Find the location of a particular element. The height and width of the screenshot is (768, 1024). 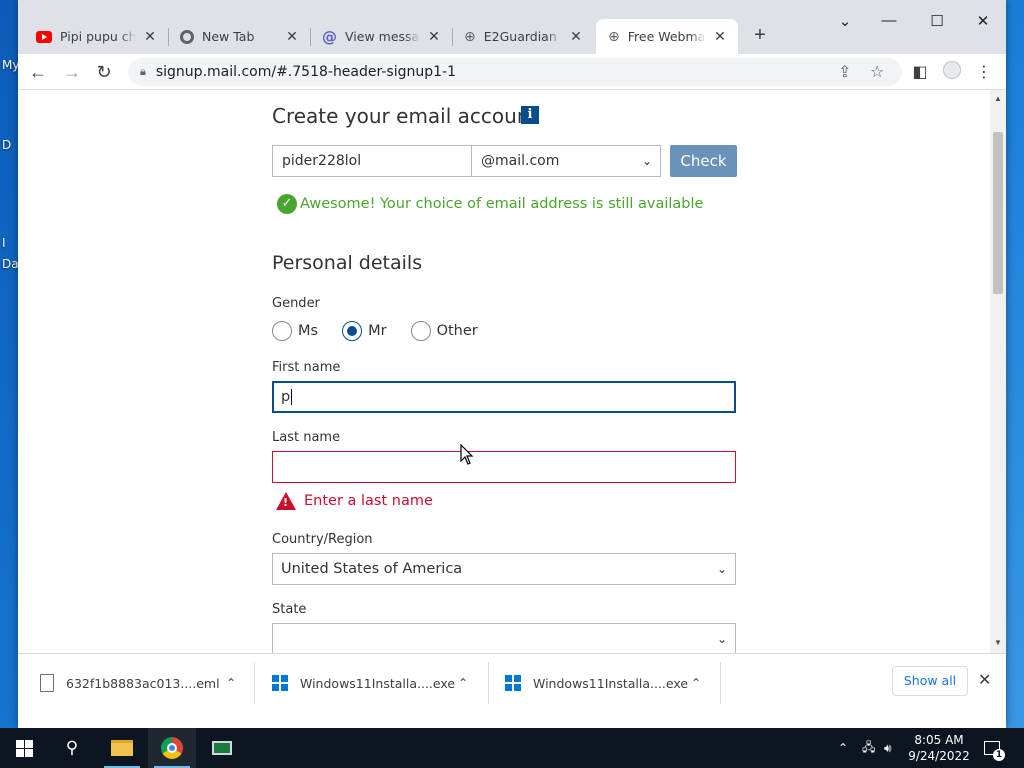

tab-title: View message is located at coordinates (382, 36).